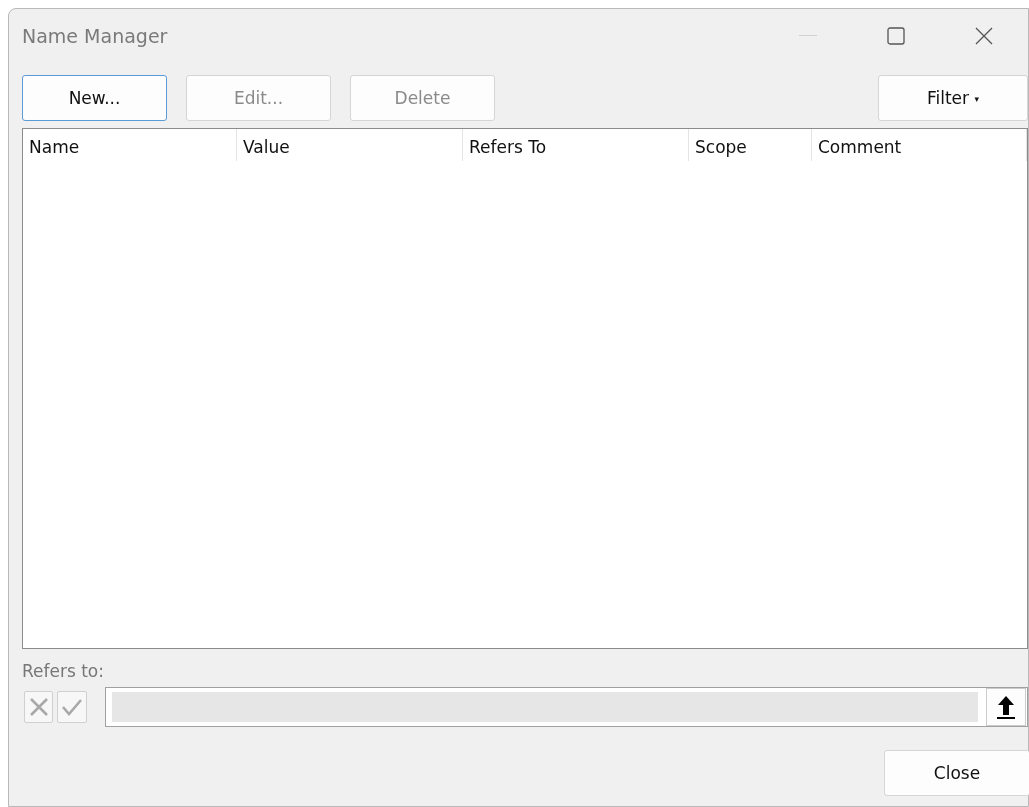 The width and height of the screenshot is (1029, 807). What do you see at coordinates (1005, 707) in the screenshot?
I see `up-arrow-icon` at bounding box center [1005, 707].